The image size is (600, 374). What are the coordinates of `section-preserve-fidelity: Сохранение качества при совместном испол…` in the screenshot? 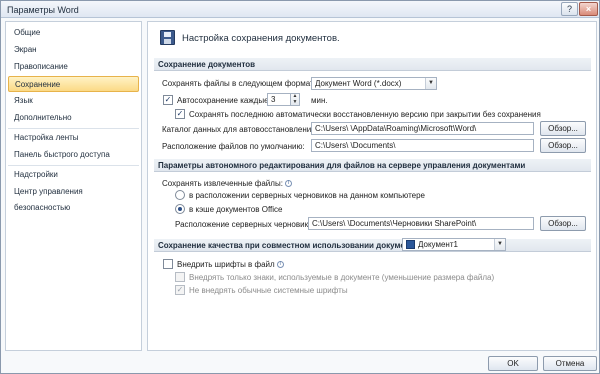 It's located at (372, 245).